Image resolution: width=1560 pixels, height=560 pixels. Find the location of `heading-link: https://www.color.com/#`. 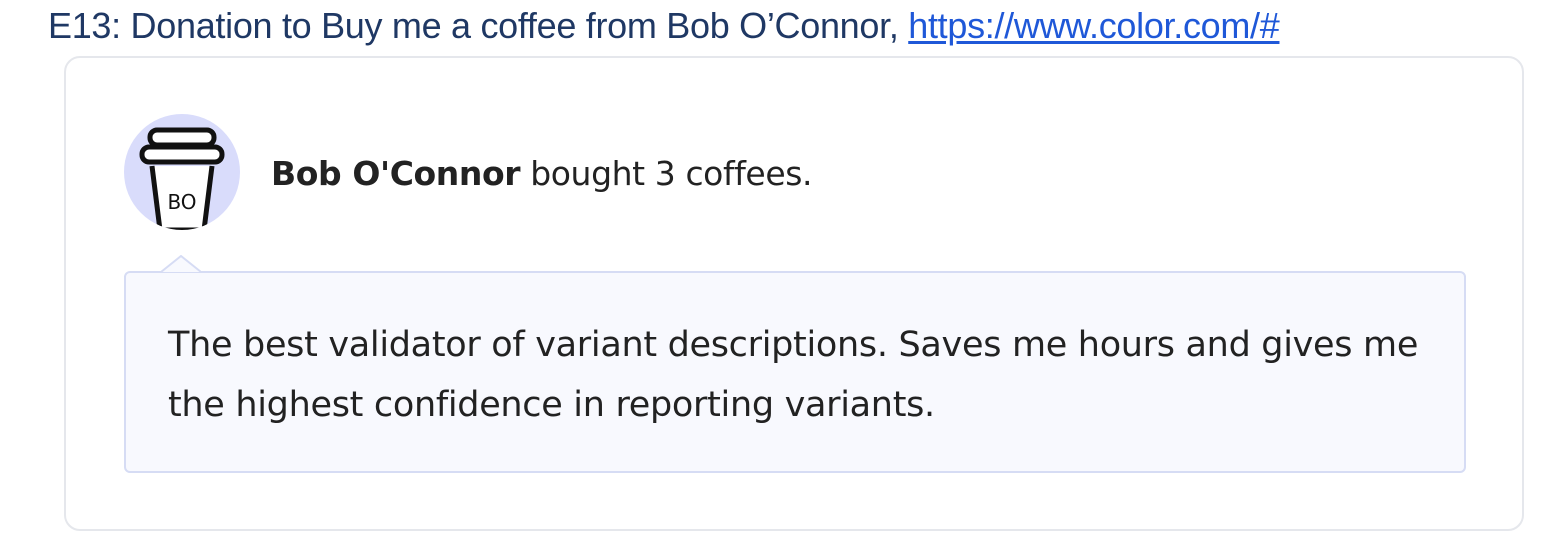

heading-link: https://www.color.com/# is located at coordinates (1094, 25).